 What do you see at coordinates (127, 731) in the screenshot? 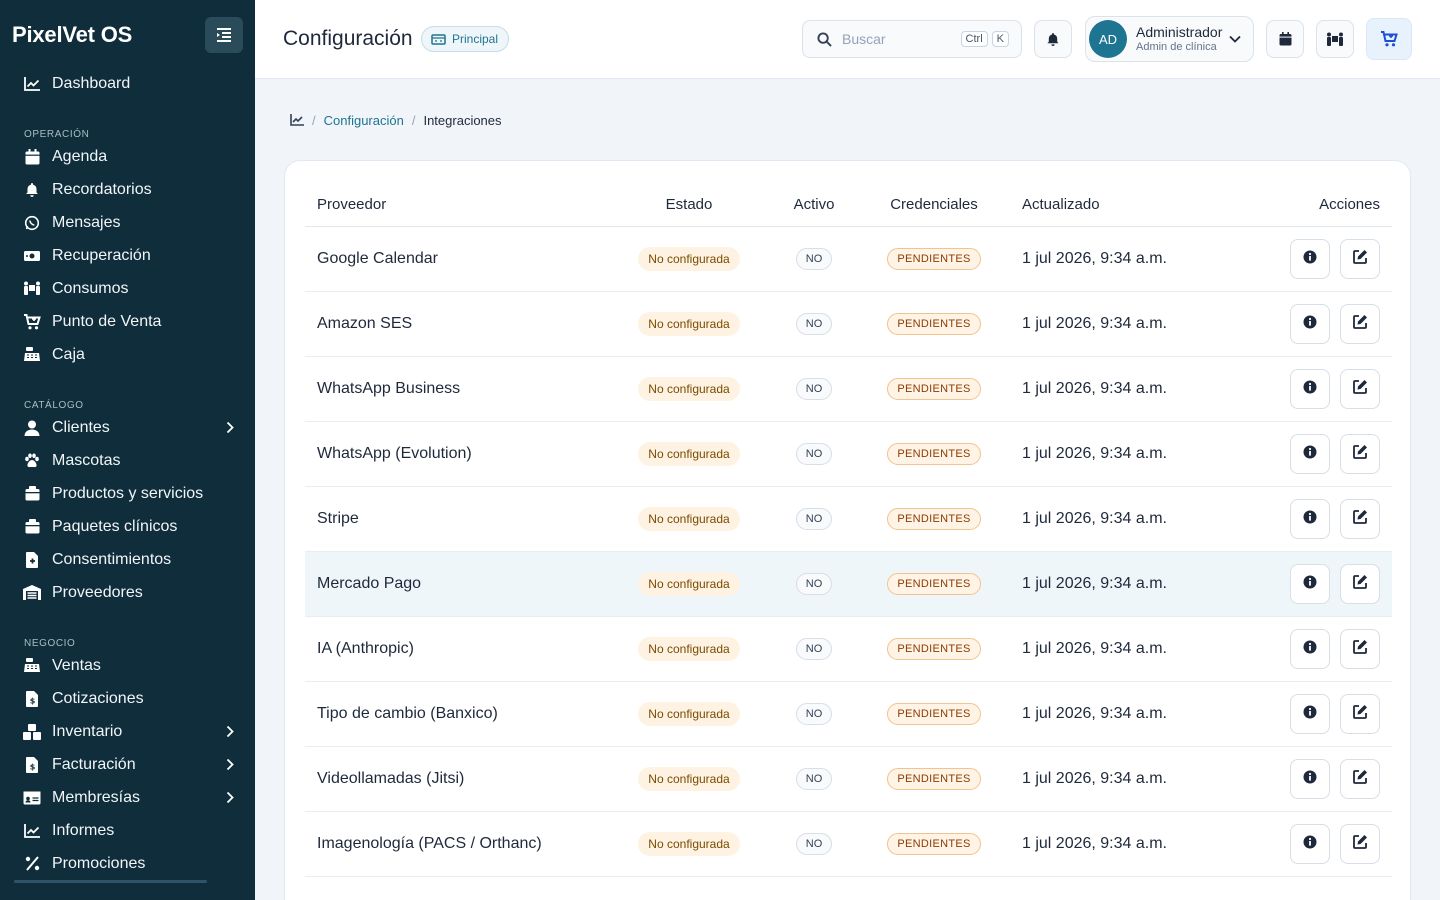
I see `sidebar-item-inventario: Inventario` at bounding box center [127, 731].